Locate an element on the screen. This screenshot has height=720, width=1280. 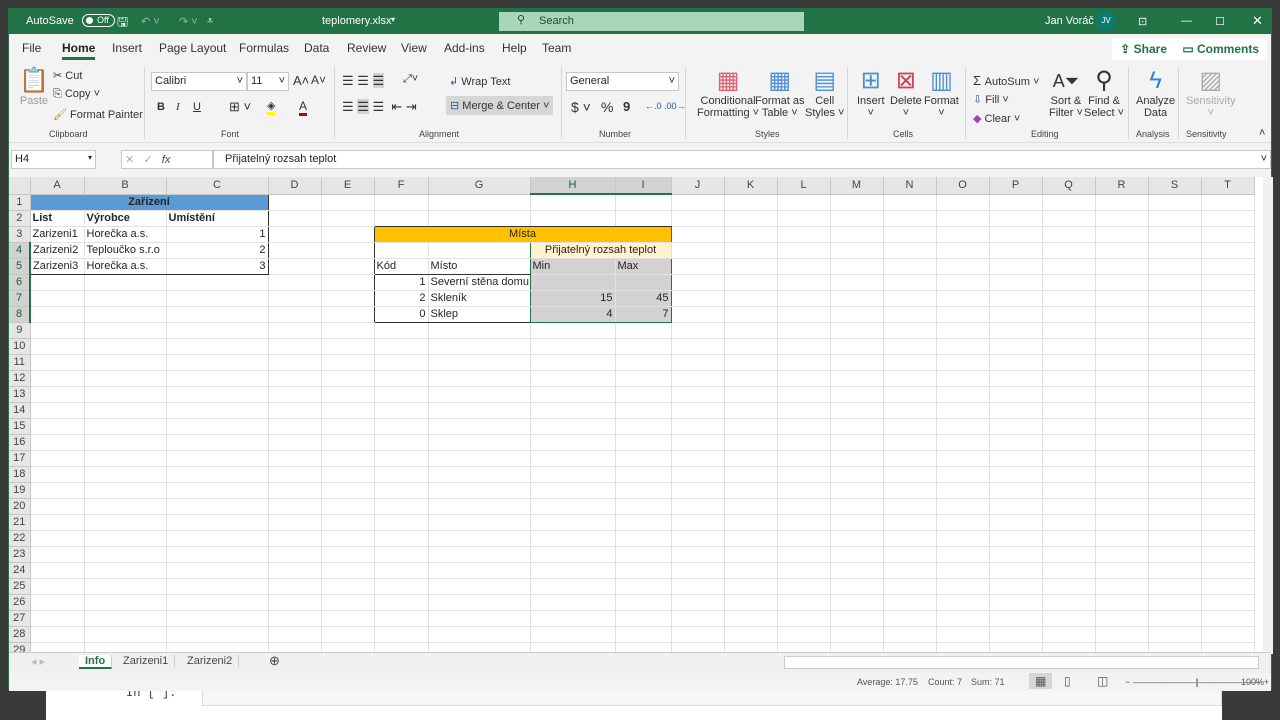
cell-A13 is located at coordinates (57, 394).